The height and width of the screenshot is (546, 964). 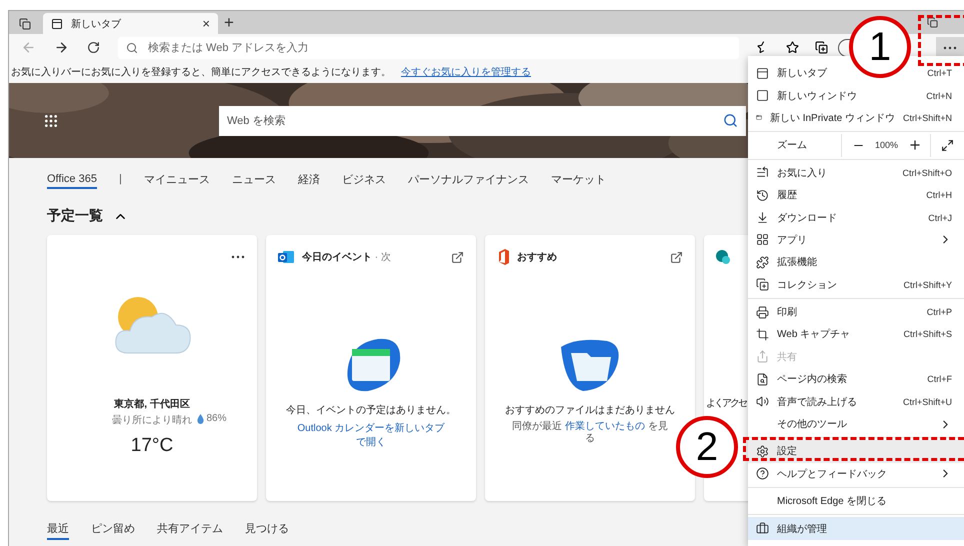 What do you see at coordinates (939, 195) in the screenshot?
I see `shortcut: Ctrl+H` at bounding box center [939, 195].